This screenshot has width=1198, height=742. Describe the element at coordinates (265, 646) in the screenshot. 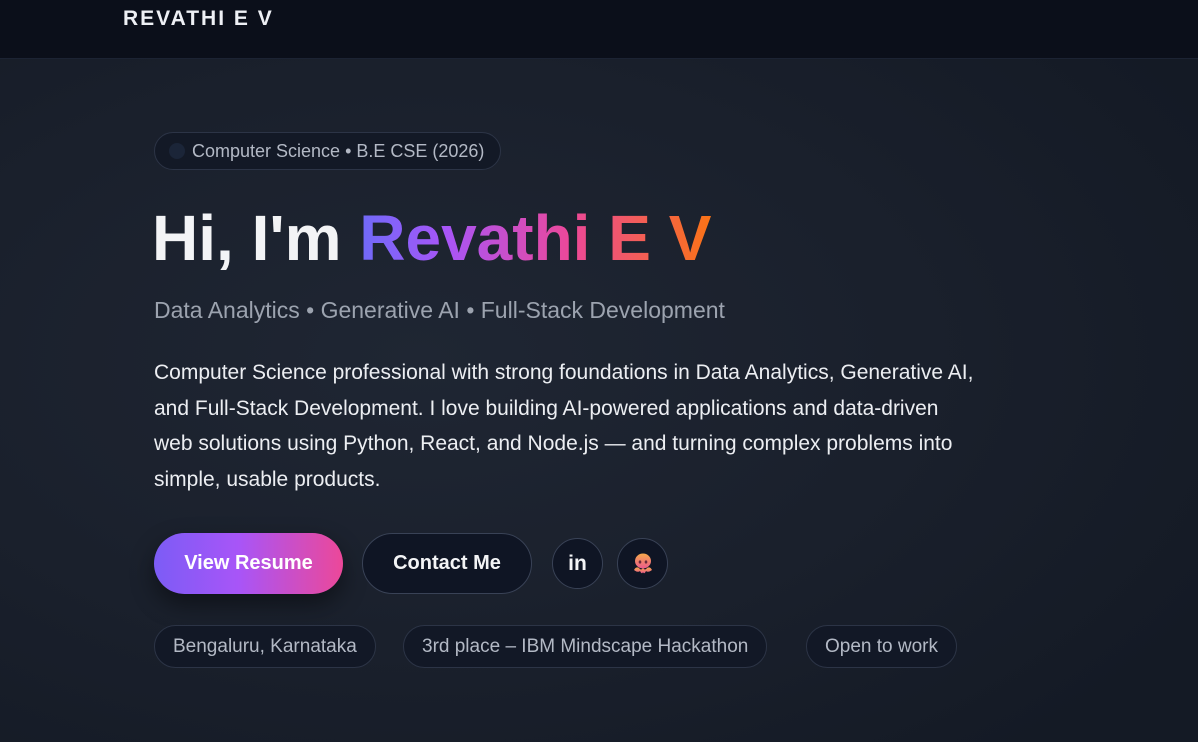

I see `location-chip: Bengaluru, Karnataka` at that location.